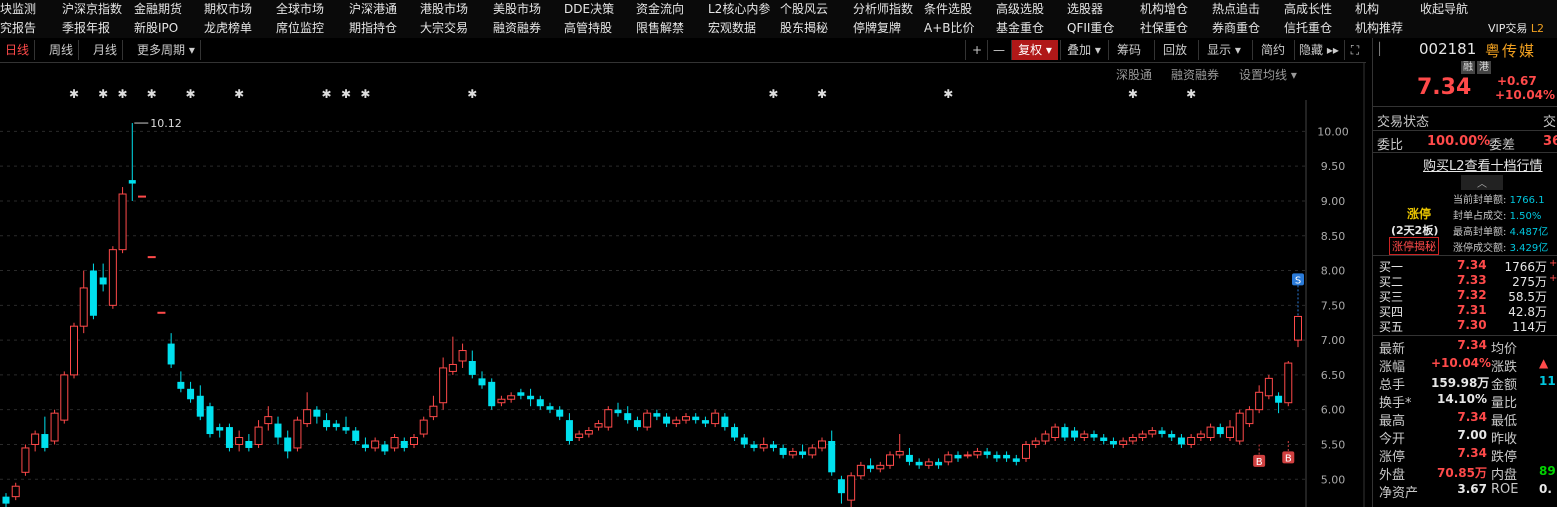 The width and height of the screenshot is (1557, 507). Describe the element at coordinates (1354, 50) in the screenshot. I see `expand-icon: ⛶` at that location.